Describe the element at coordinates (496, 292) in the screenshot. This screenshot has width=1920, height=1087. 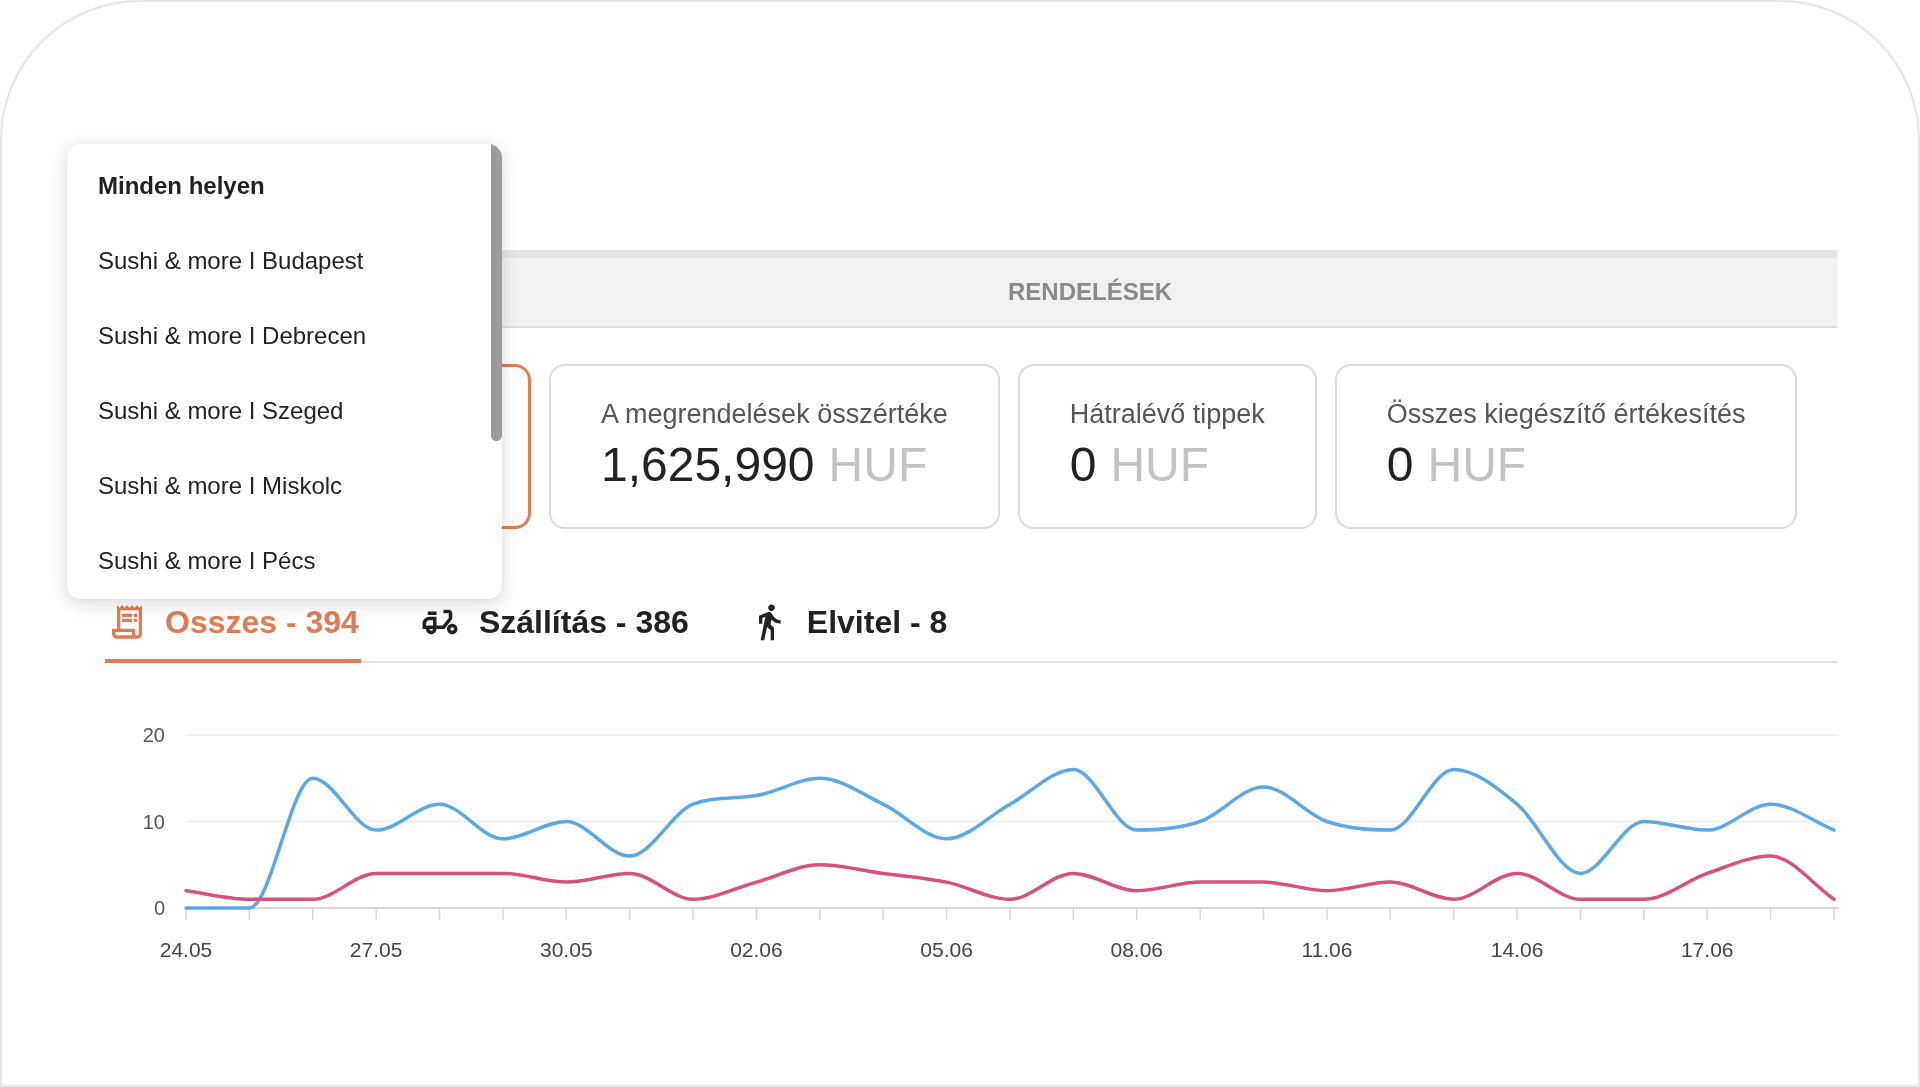
I see `scrollbar` at that location.